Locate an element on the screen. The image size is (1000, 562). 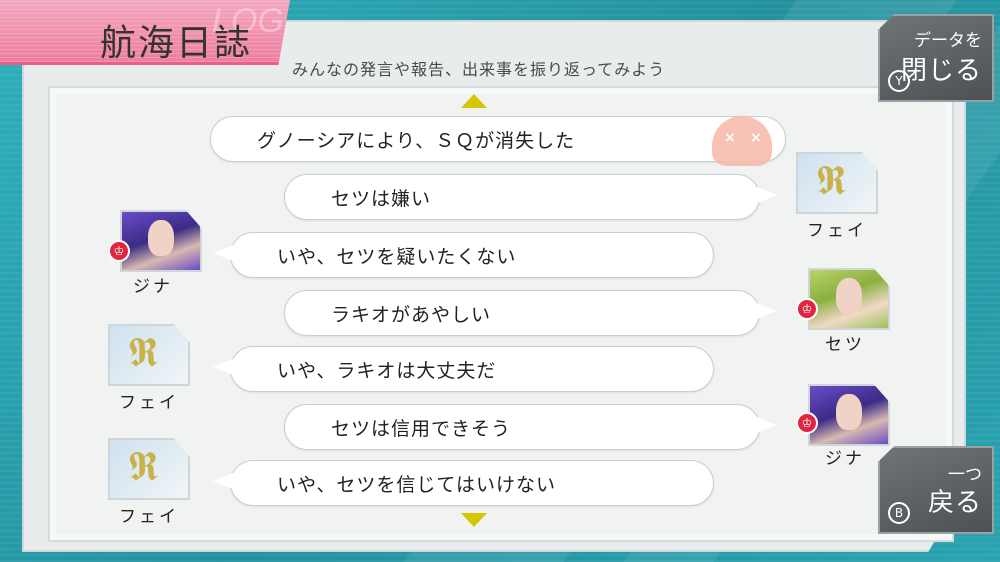
close-data-button-sub: データを is located at coordinates (948, 41).